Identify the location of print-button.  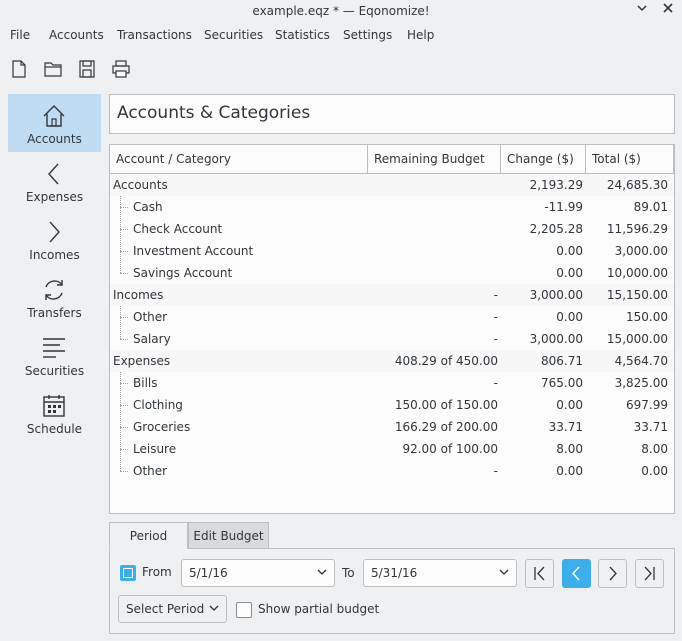
(121, 69).